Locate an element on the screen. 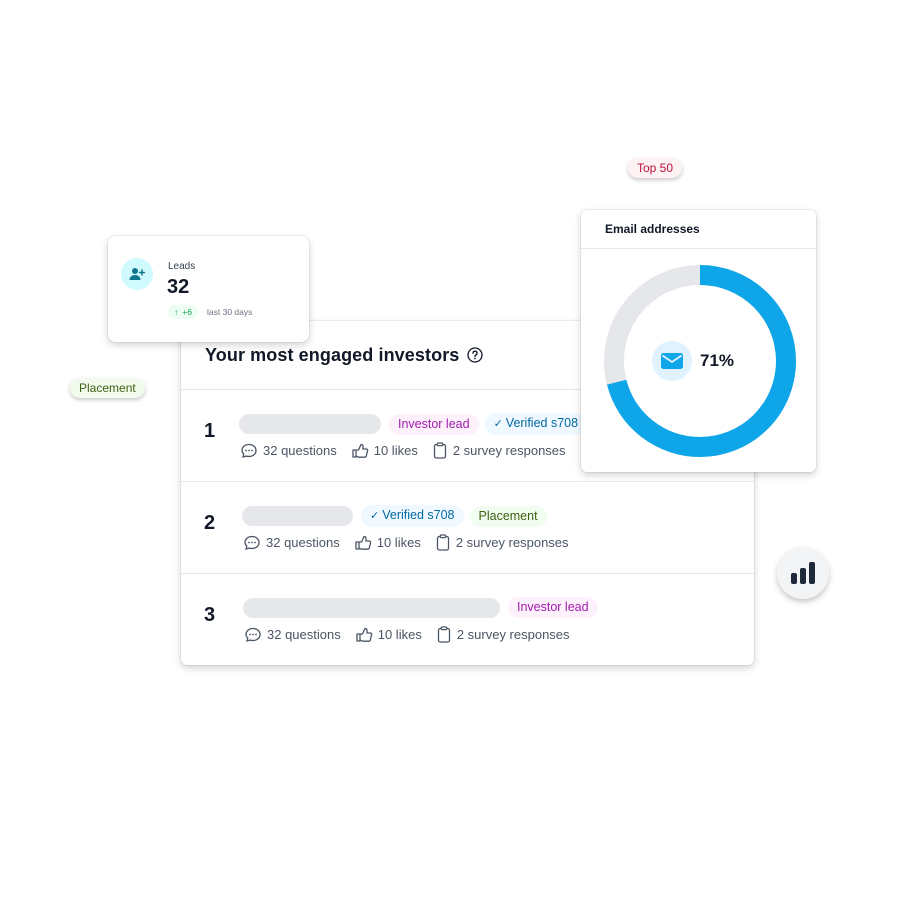 Image resolution: width=900 pixels, height=900 pixels. bar-chart-icon is located at coordinates (803, 573).